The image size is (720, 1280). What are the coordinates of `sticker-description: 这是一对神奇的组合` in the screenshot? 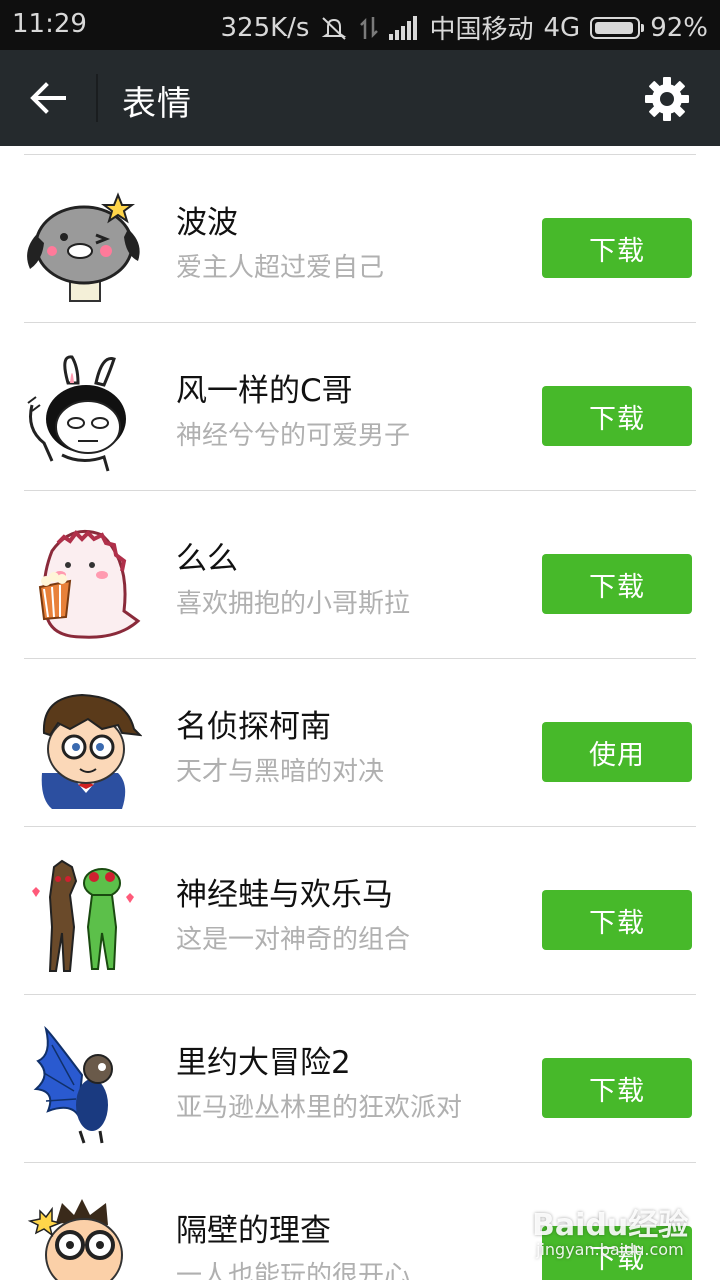 It's located at (293, 940).